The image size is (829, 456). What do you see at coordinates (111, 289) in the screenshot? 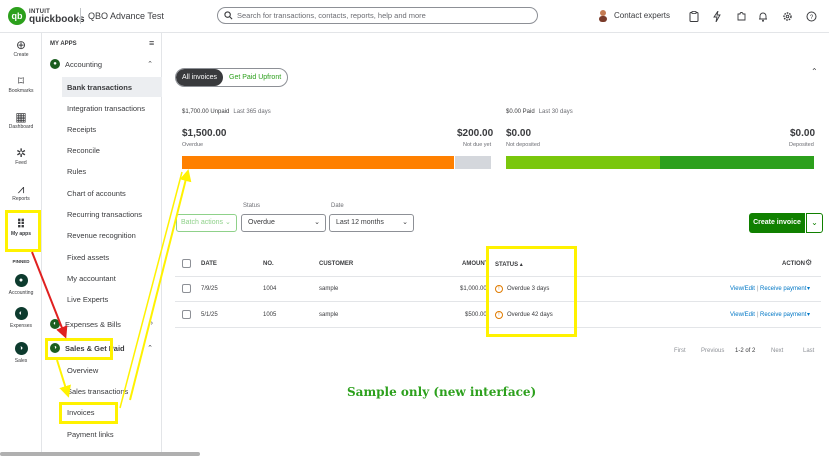
I see `annotation-arrows` at bounding box center [111, 289].